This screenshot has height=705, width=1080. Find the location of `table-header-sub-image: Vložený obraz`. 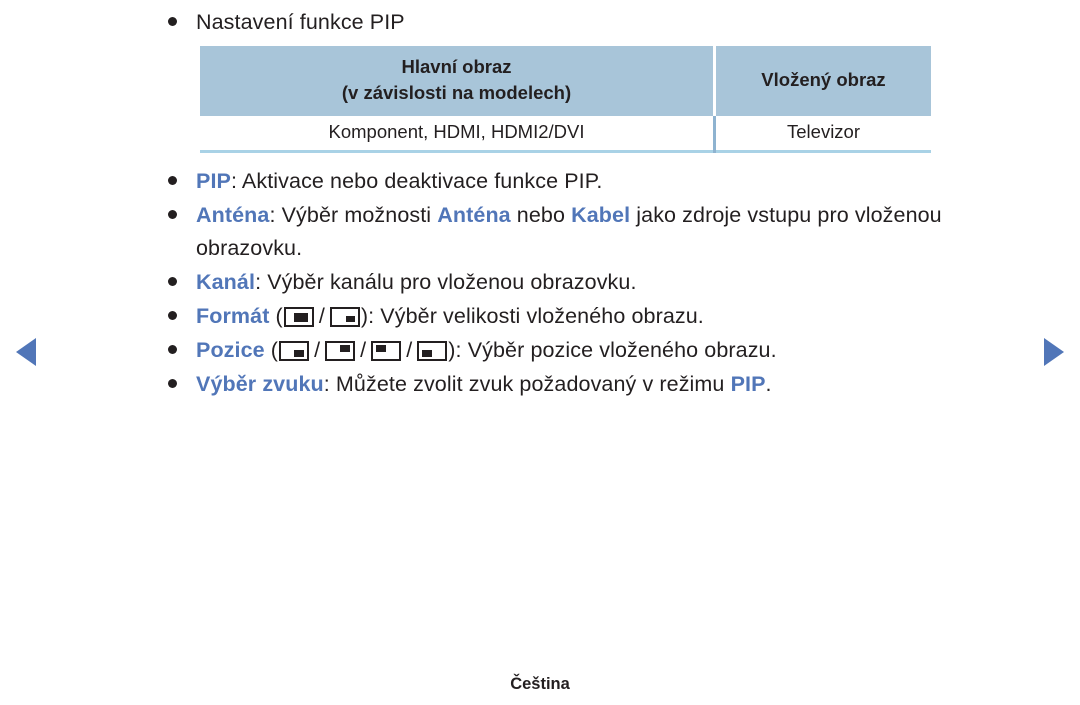

table-header-sub-image: Vložený obraz is located at coordinates (822, 81).